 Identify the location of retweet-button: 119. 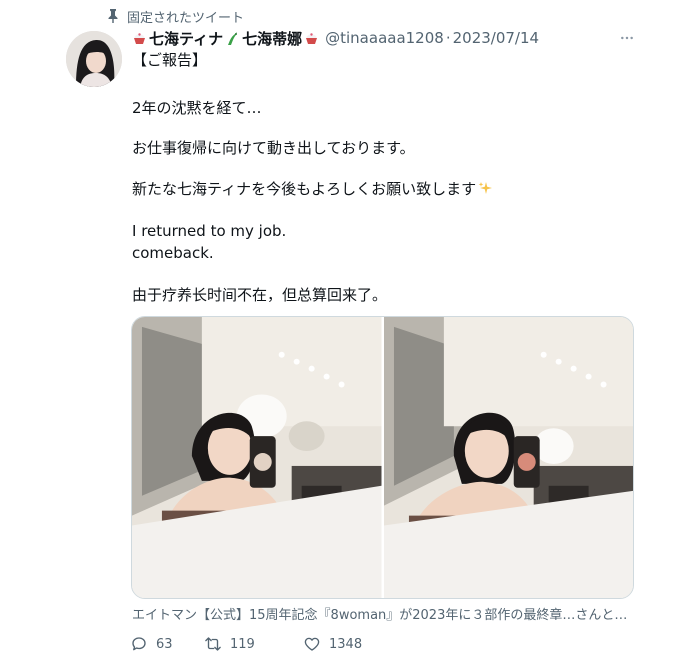
(253, 644).